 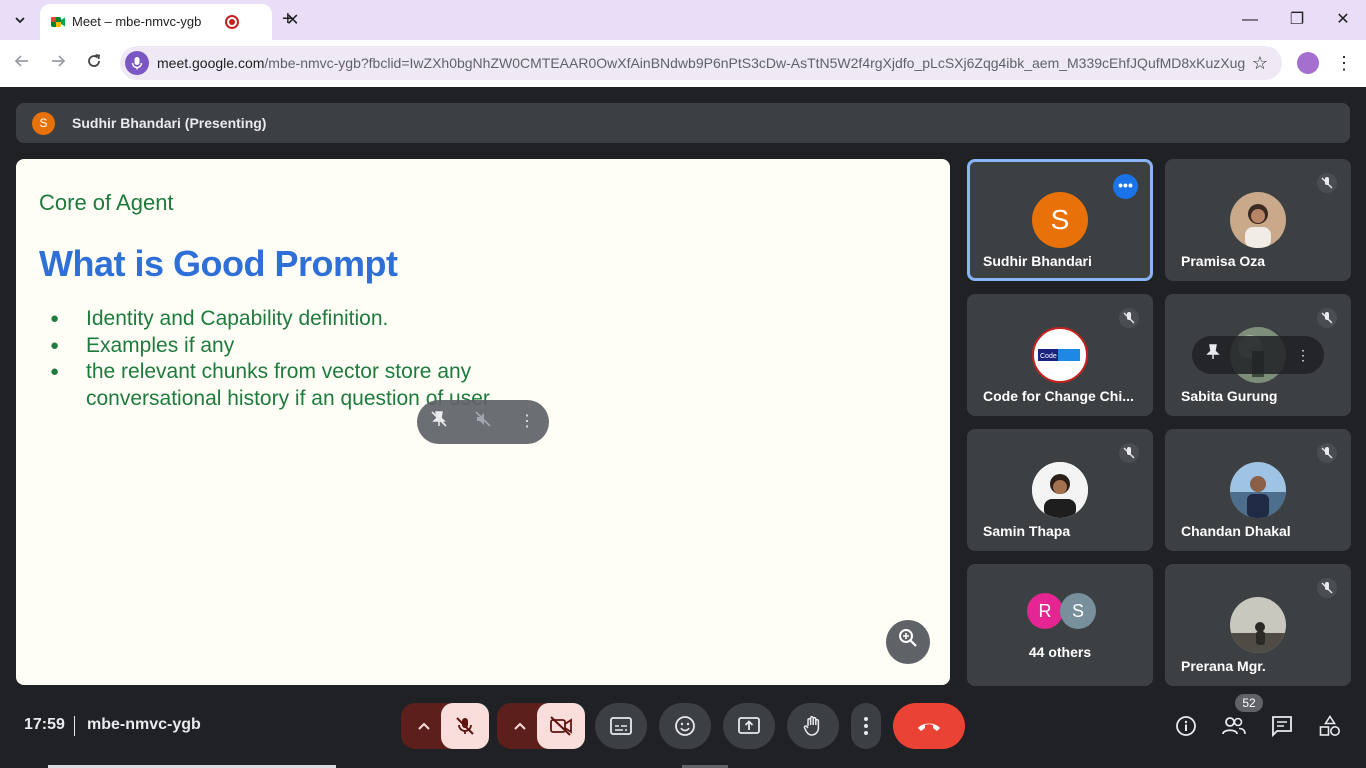 I want to click on mute-audio-icon, so click(x=483, y=422).